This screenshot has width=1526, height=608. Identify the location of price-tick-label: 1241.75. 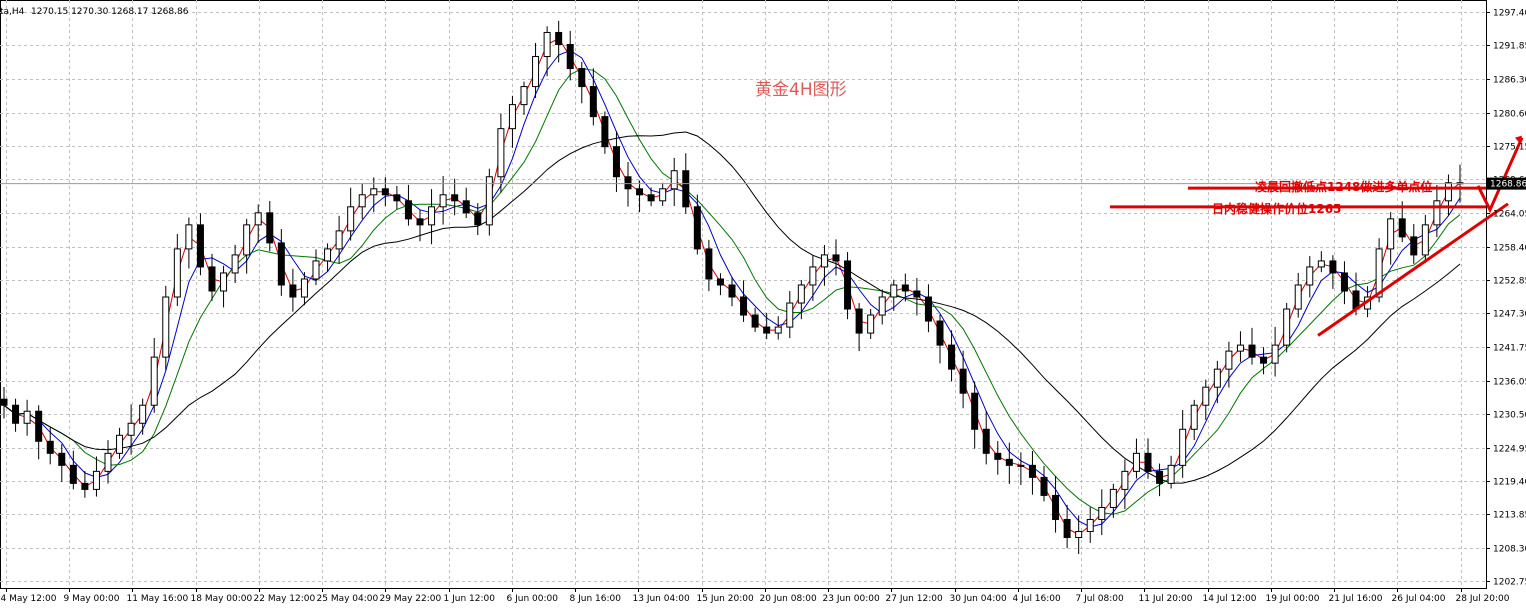
(1509, 349).